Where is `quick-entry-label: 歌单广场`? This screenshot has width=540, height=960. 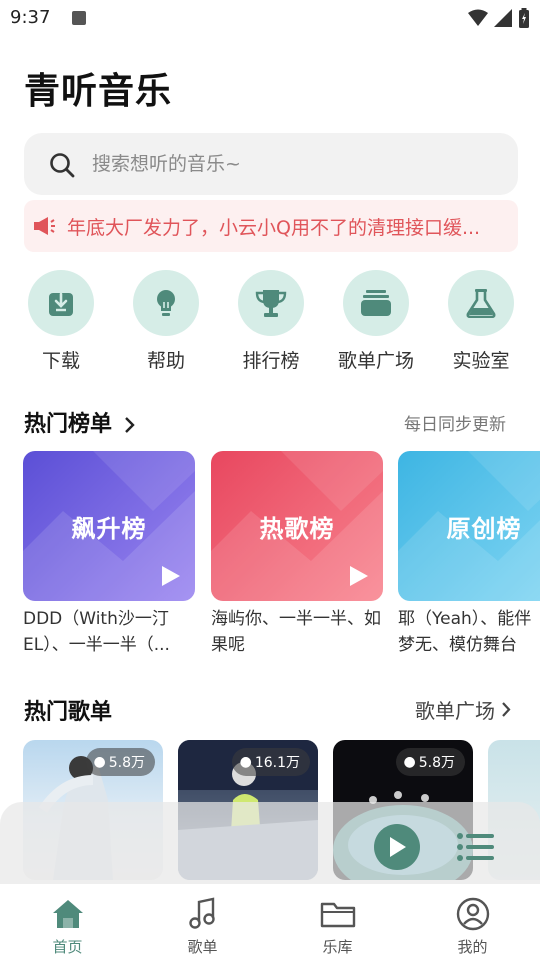 quick-entry-label: 歌单广场 is located at coordinates (375, 361).